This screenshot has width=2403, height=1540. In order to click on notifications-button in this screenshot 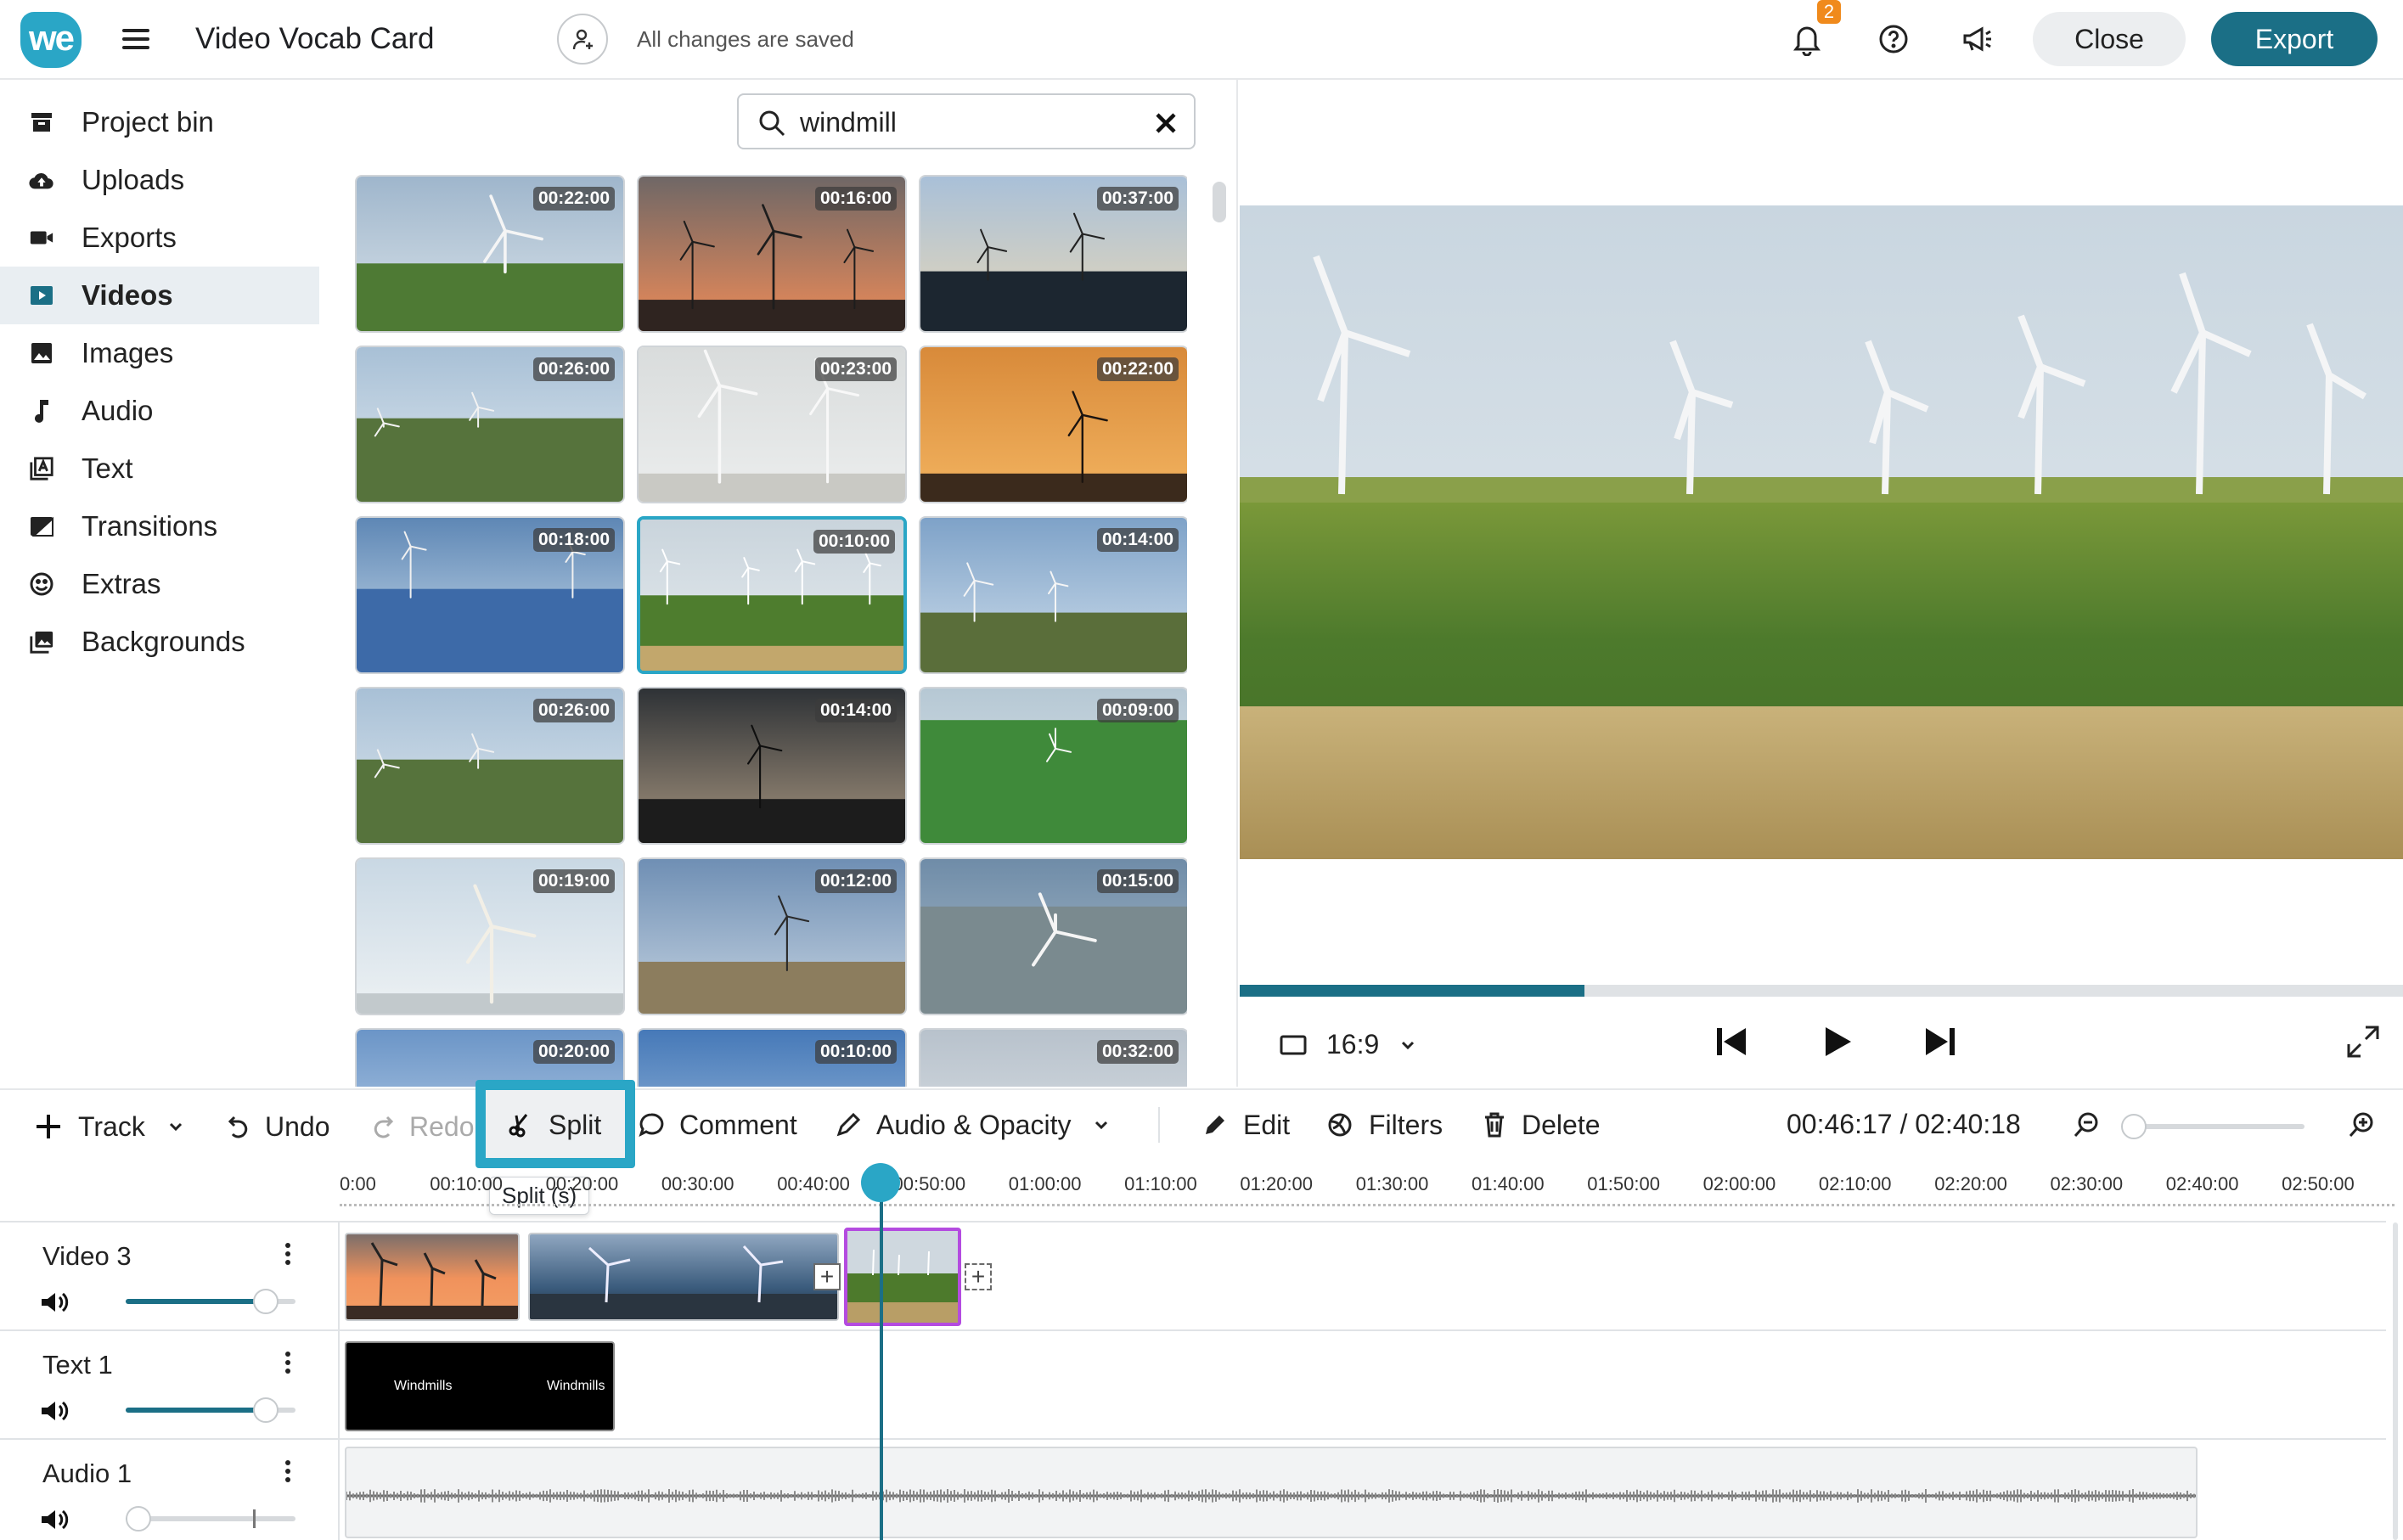, I will do `click(1807, 39)`.